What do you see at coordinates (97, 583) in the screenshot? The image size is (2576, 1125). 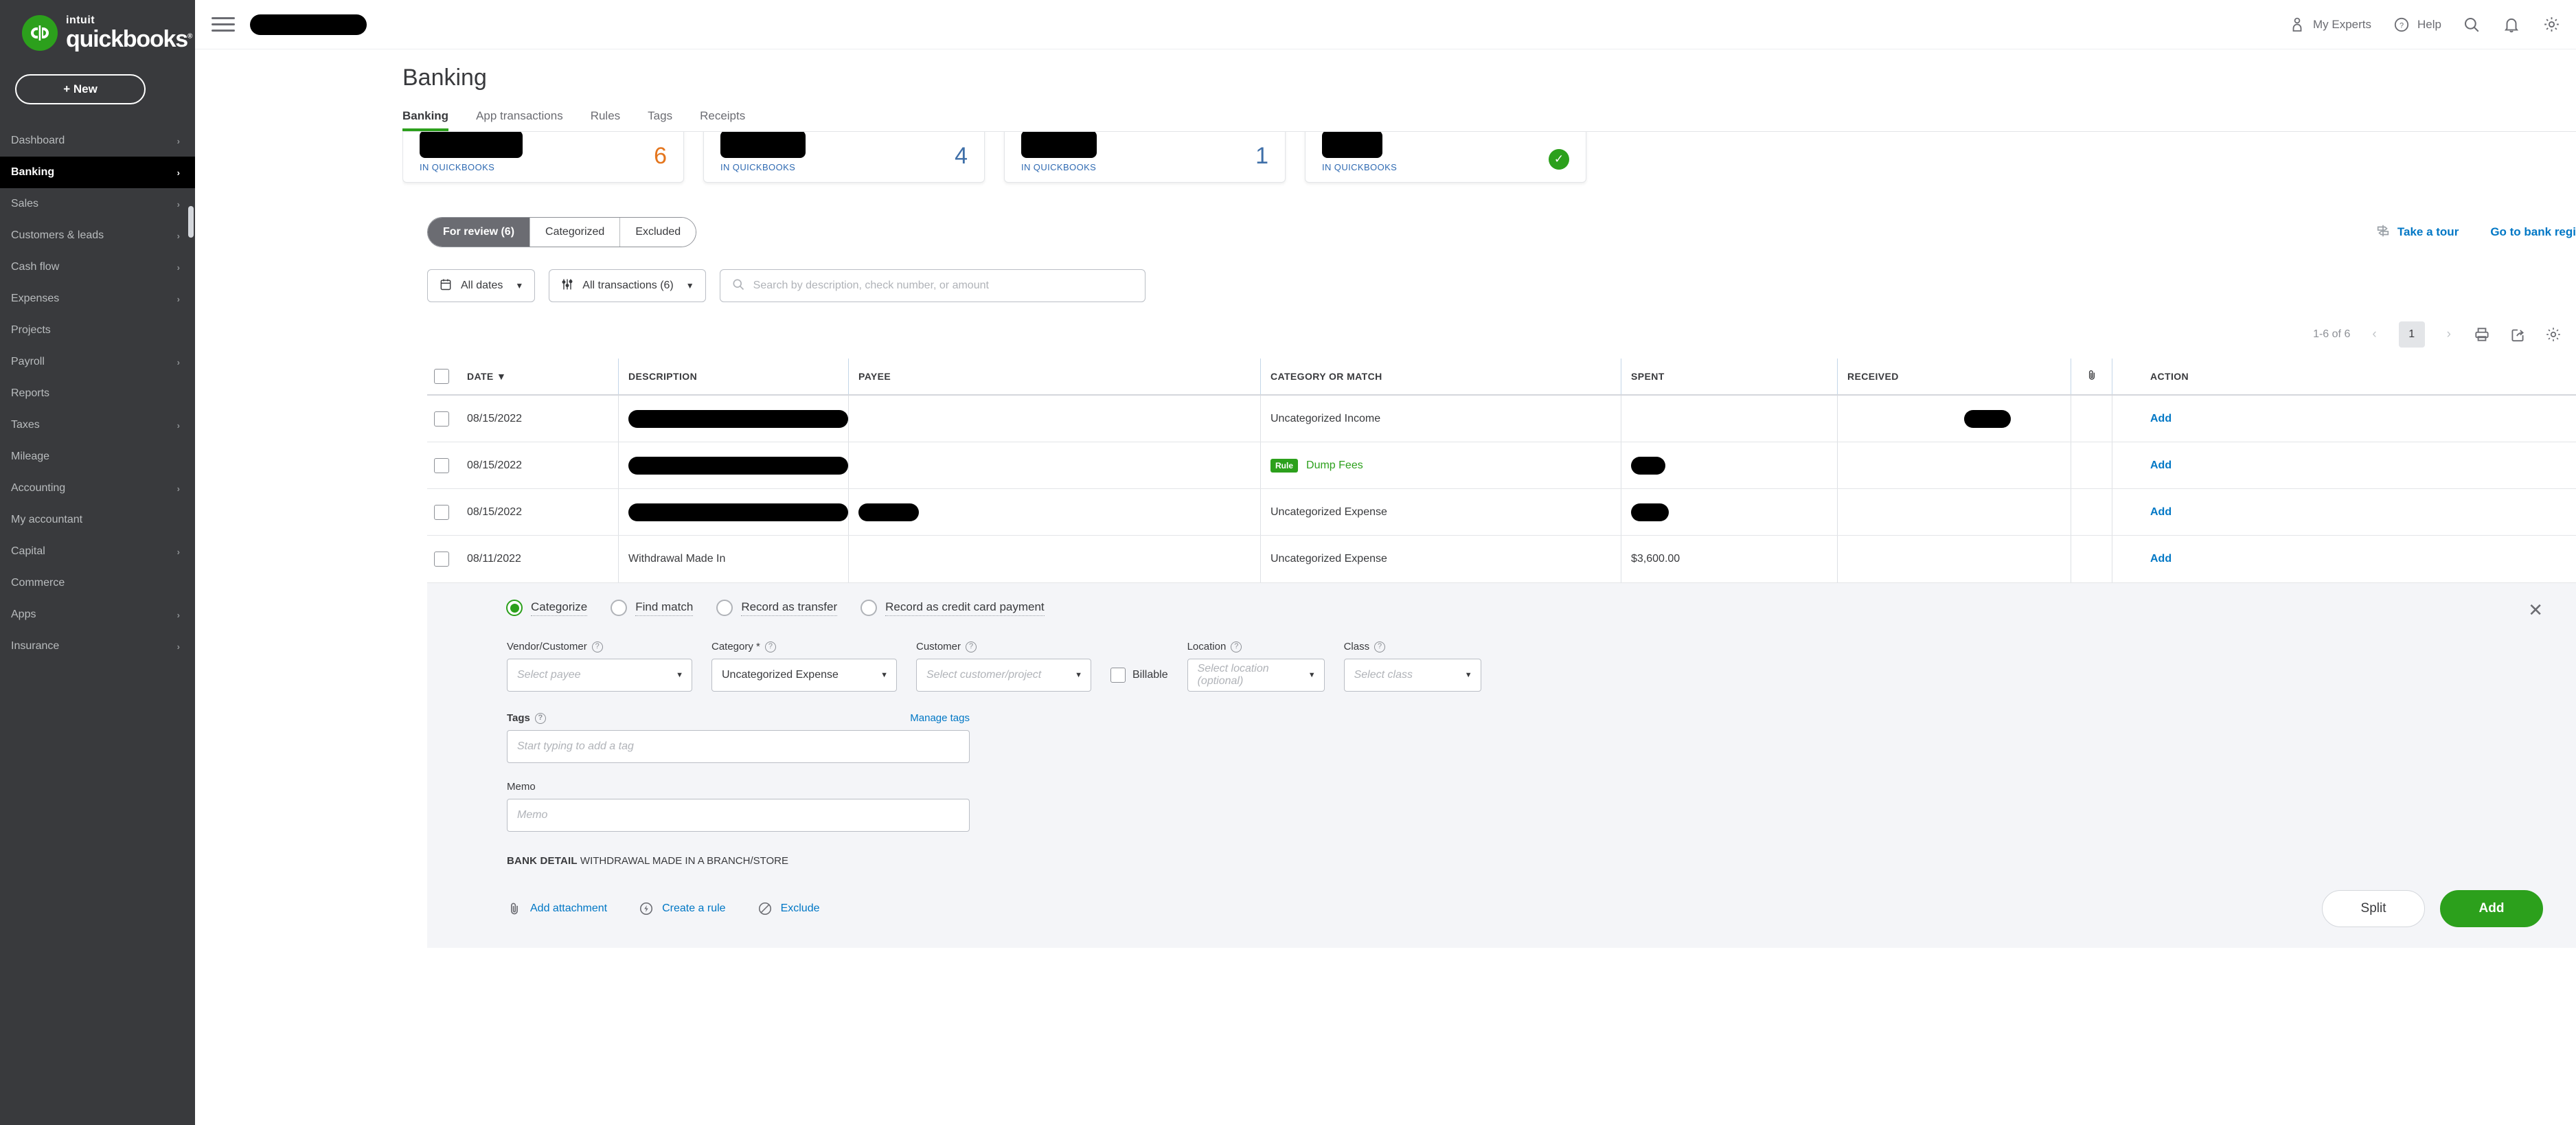 I see `sidebar-item-commerce: Commerce` at bounding box center [97, 583].